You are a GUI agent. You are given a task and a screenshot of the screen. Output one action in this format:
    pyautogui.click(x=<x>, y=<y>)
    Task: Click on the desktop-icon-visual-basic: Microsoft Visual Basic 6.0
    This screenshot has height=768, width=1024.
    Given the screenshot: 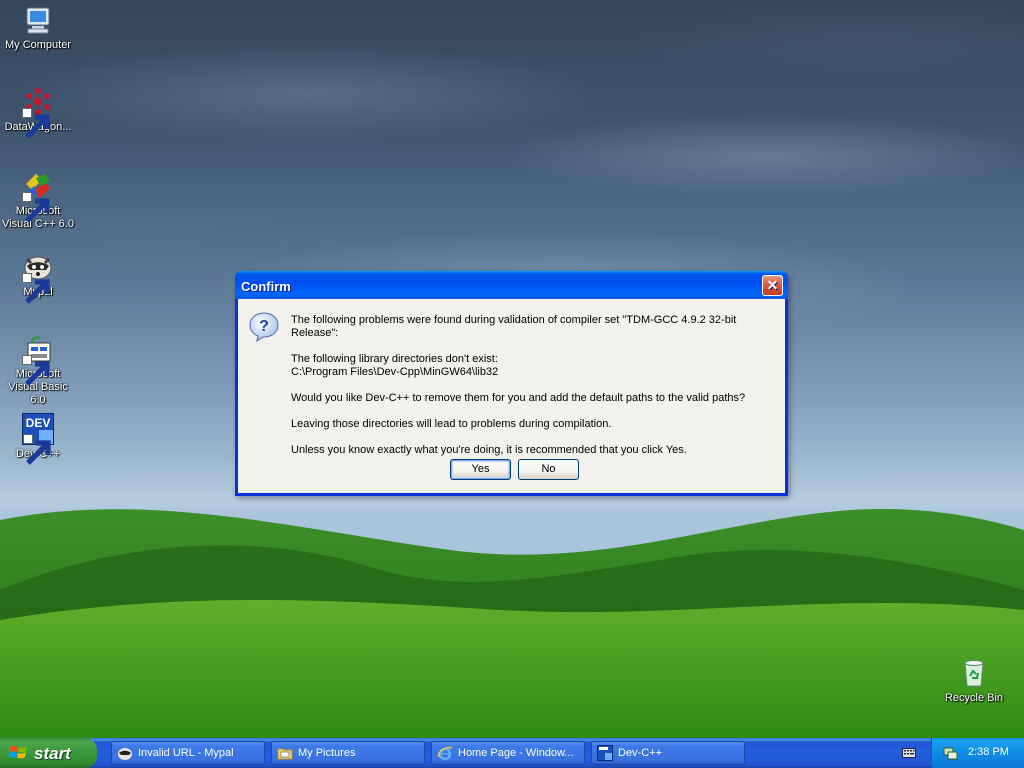 What is the action you would take?
    pyautogui.click(x=38, y=370)
    